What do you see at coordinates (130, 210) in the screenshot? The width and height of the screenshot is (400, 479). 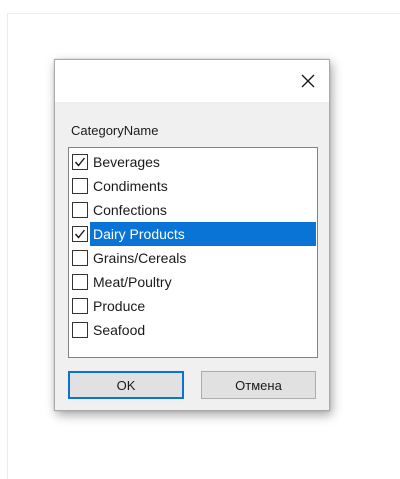 I see `list-item-label: Confections` at bounding box center [130, 210].